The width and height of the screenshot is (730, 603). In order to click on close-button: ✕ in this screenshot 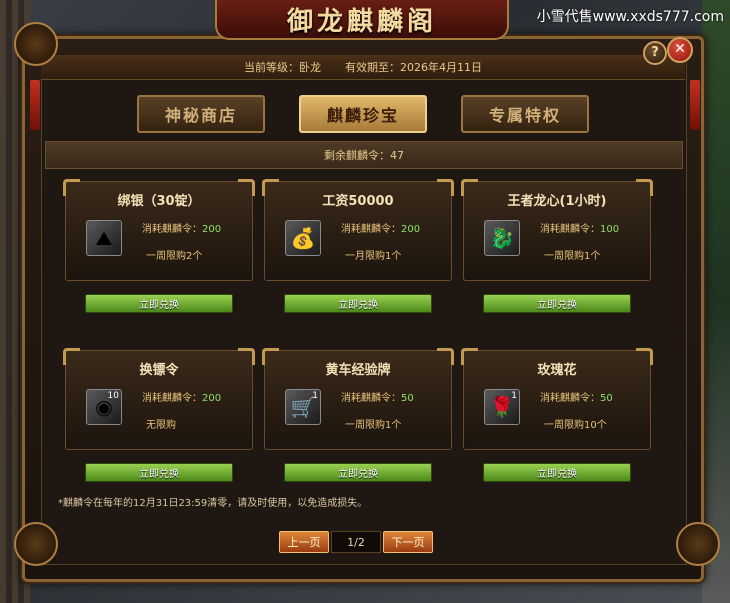, I will do `click(680, 50)`.